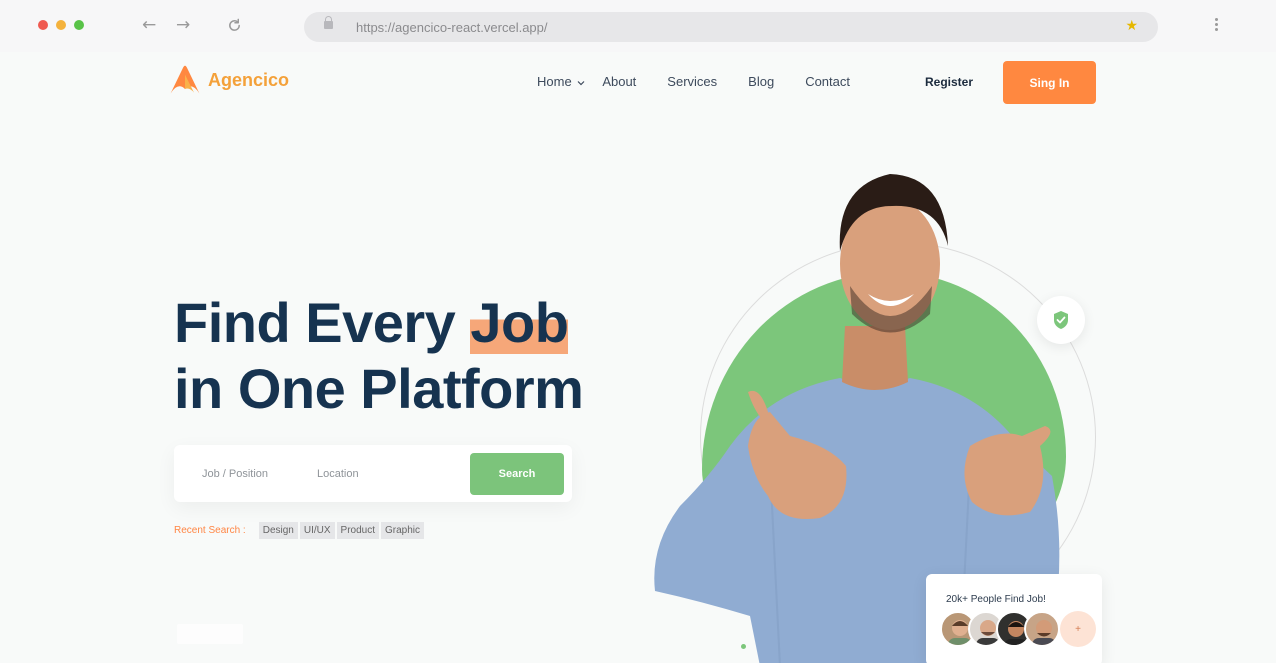  I want to click on more-avatars-button: +, so click(1078, 629).